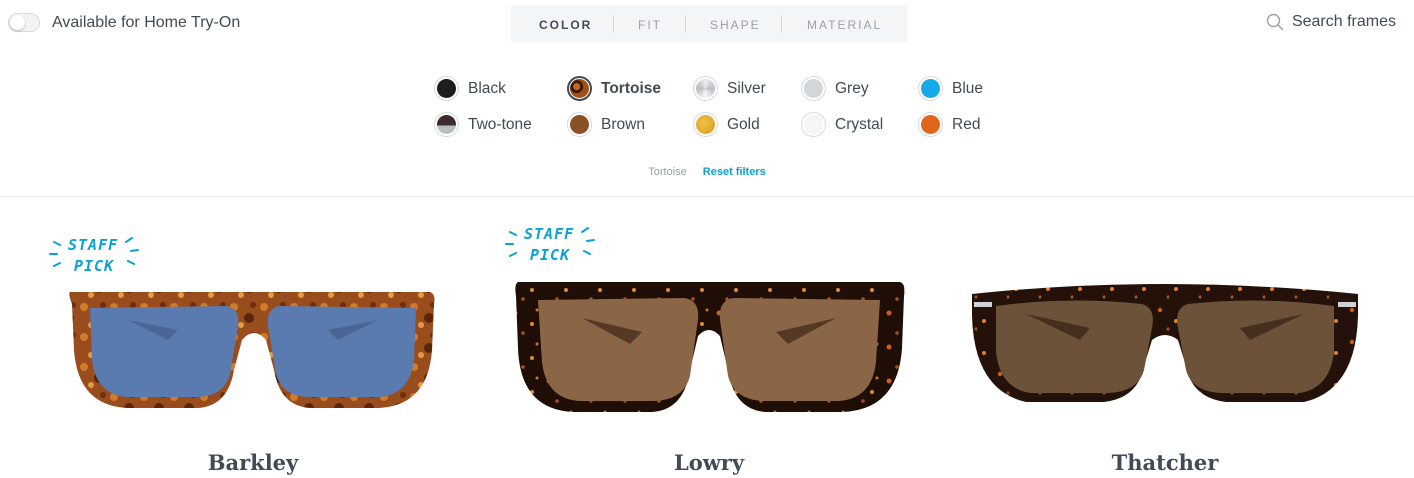 This screenshot has height=478, width=1414. I want to click on section-divider, so click(707, 196).